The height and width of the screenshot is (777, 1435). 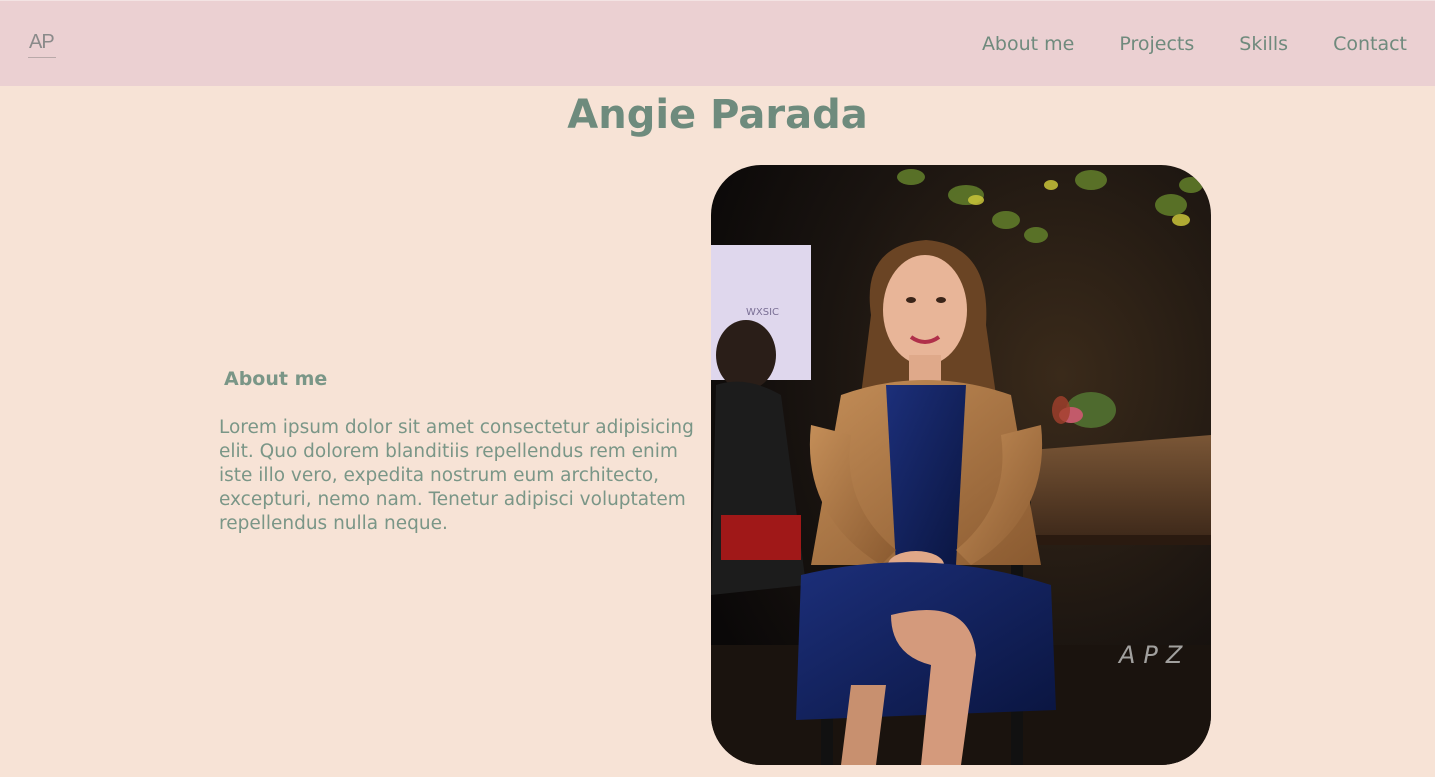 I want to click on nav-link-skills: Skills, so click(x=1263, y=44).